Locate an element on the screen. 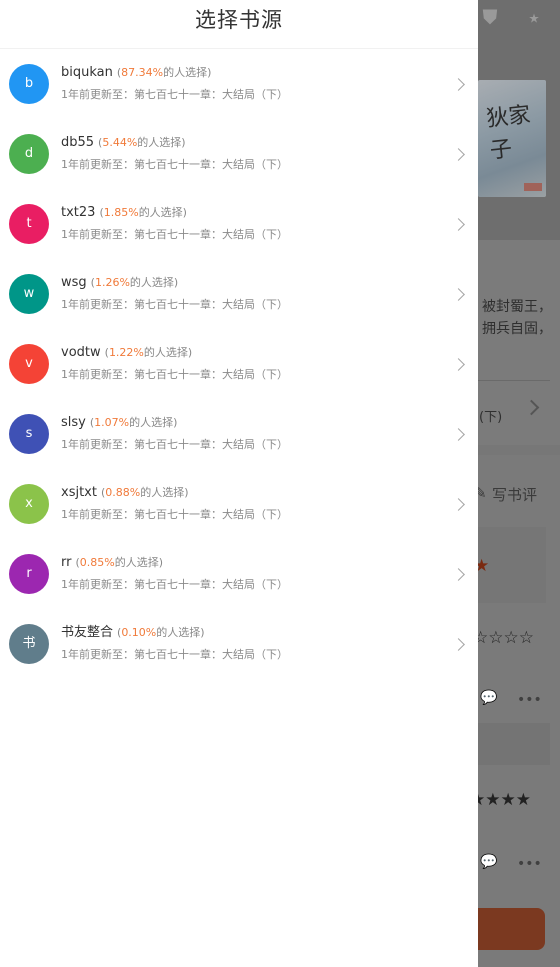  report-shield-icon: ⛊ is located at coordinates (490, 17).